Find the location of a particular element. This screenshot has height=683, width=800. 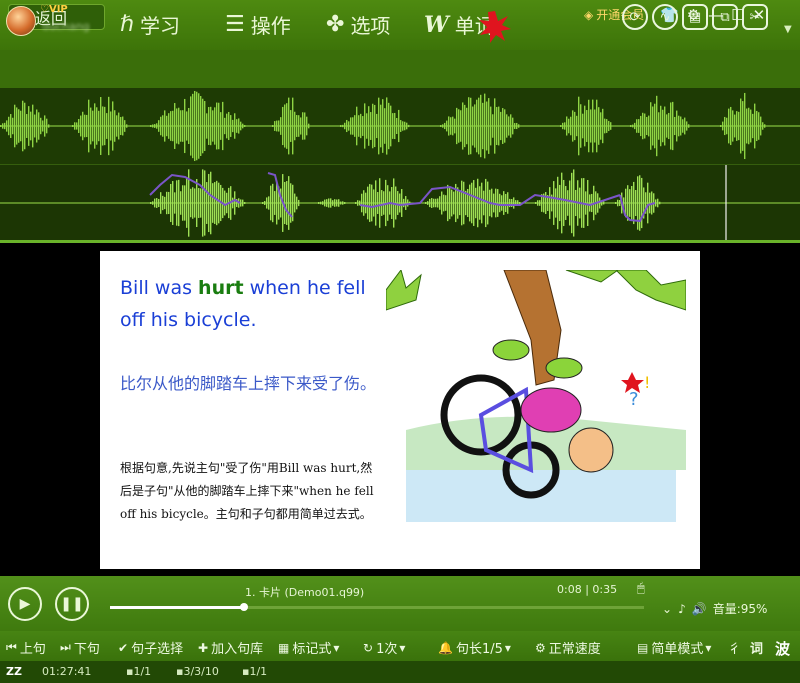

word-button: 词 is located at coordinates (756, 647).